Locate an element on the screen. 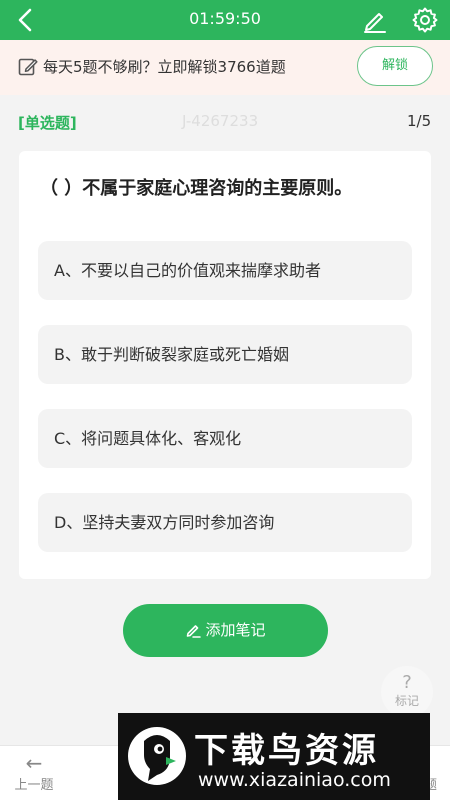  previous-question-button: ← 上一题 is located at coordinates (34, 772).